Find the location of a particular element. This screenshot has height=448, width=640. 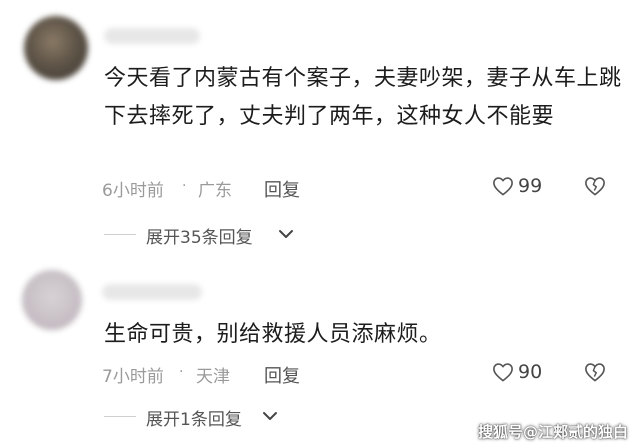

like-count: 99 is located at coordinates (530, 186).